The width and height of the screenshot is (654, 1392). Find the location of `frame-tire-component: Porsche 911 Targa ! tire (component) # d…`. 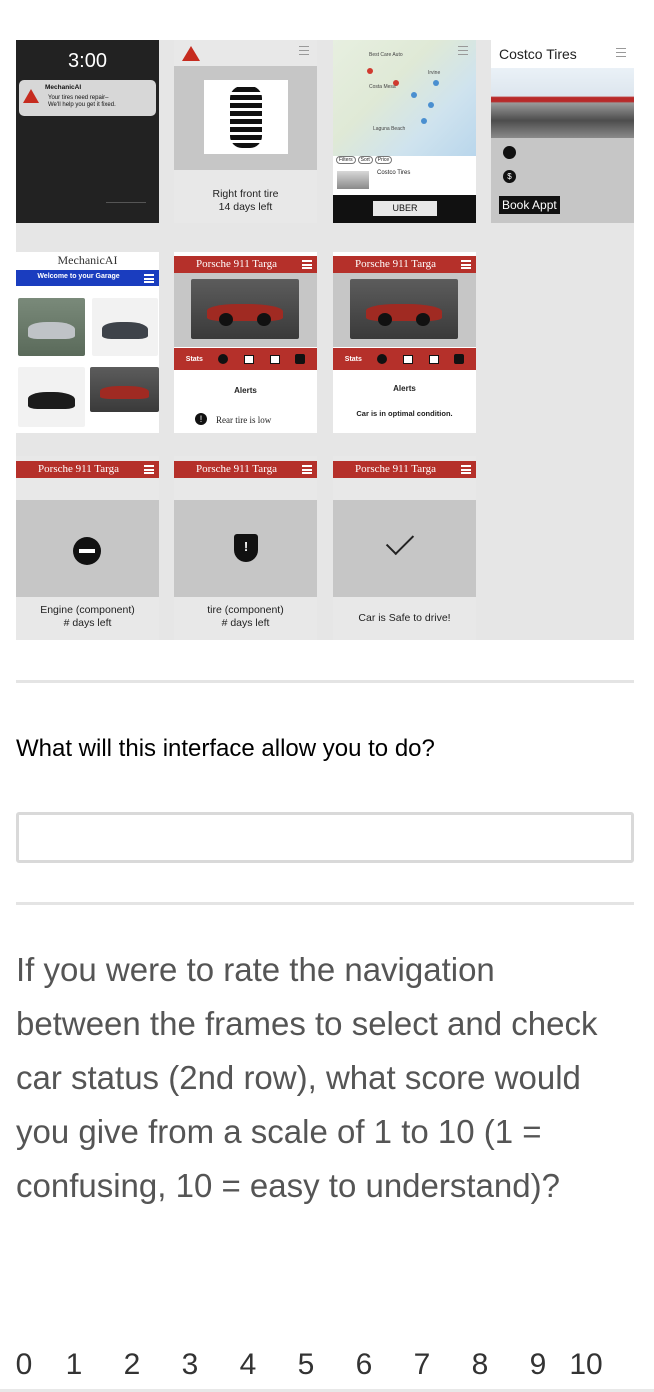

frame-tire-component: Porsche 911 Targa ! tire (component) # d… is located at coordinates (245, 548).